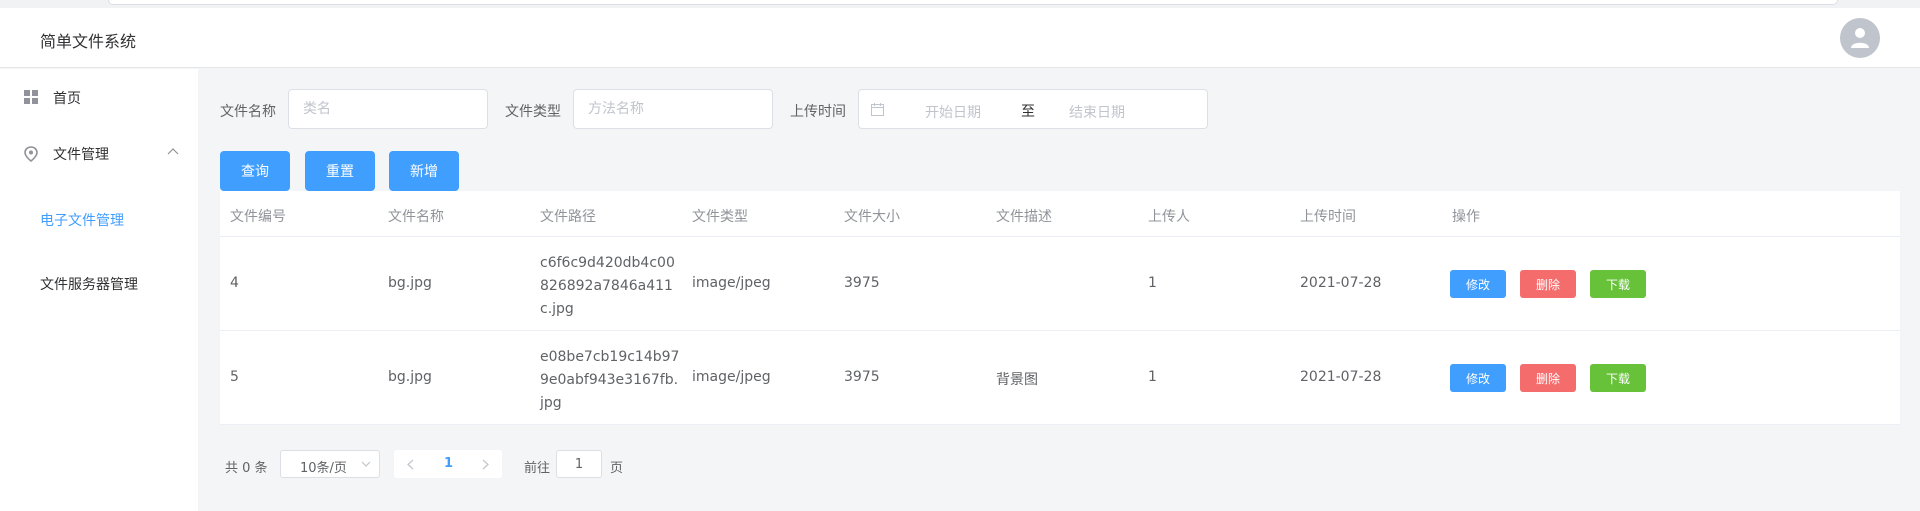 Image resolution: width=1920 pixels, height=511 pixels. I want to click on query-button: 查询, so click(255, 171).